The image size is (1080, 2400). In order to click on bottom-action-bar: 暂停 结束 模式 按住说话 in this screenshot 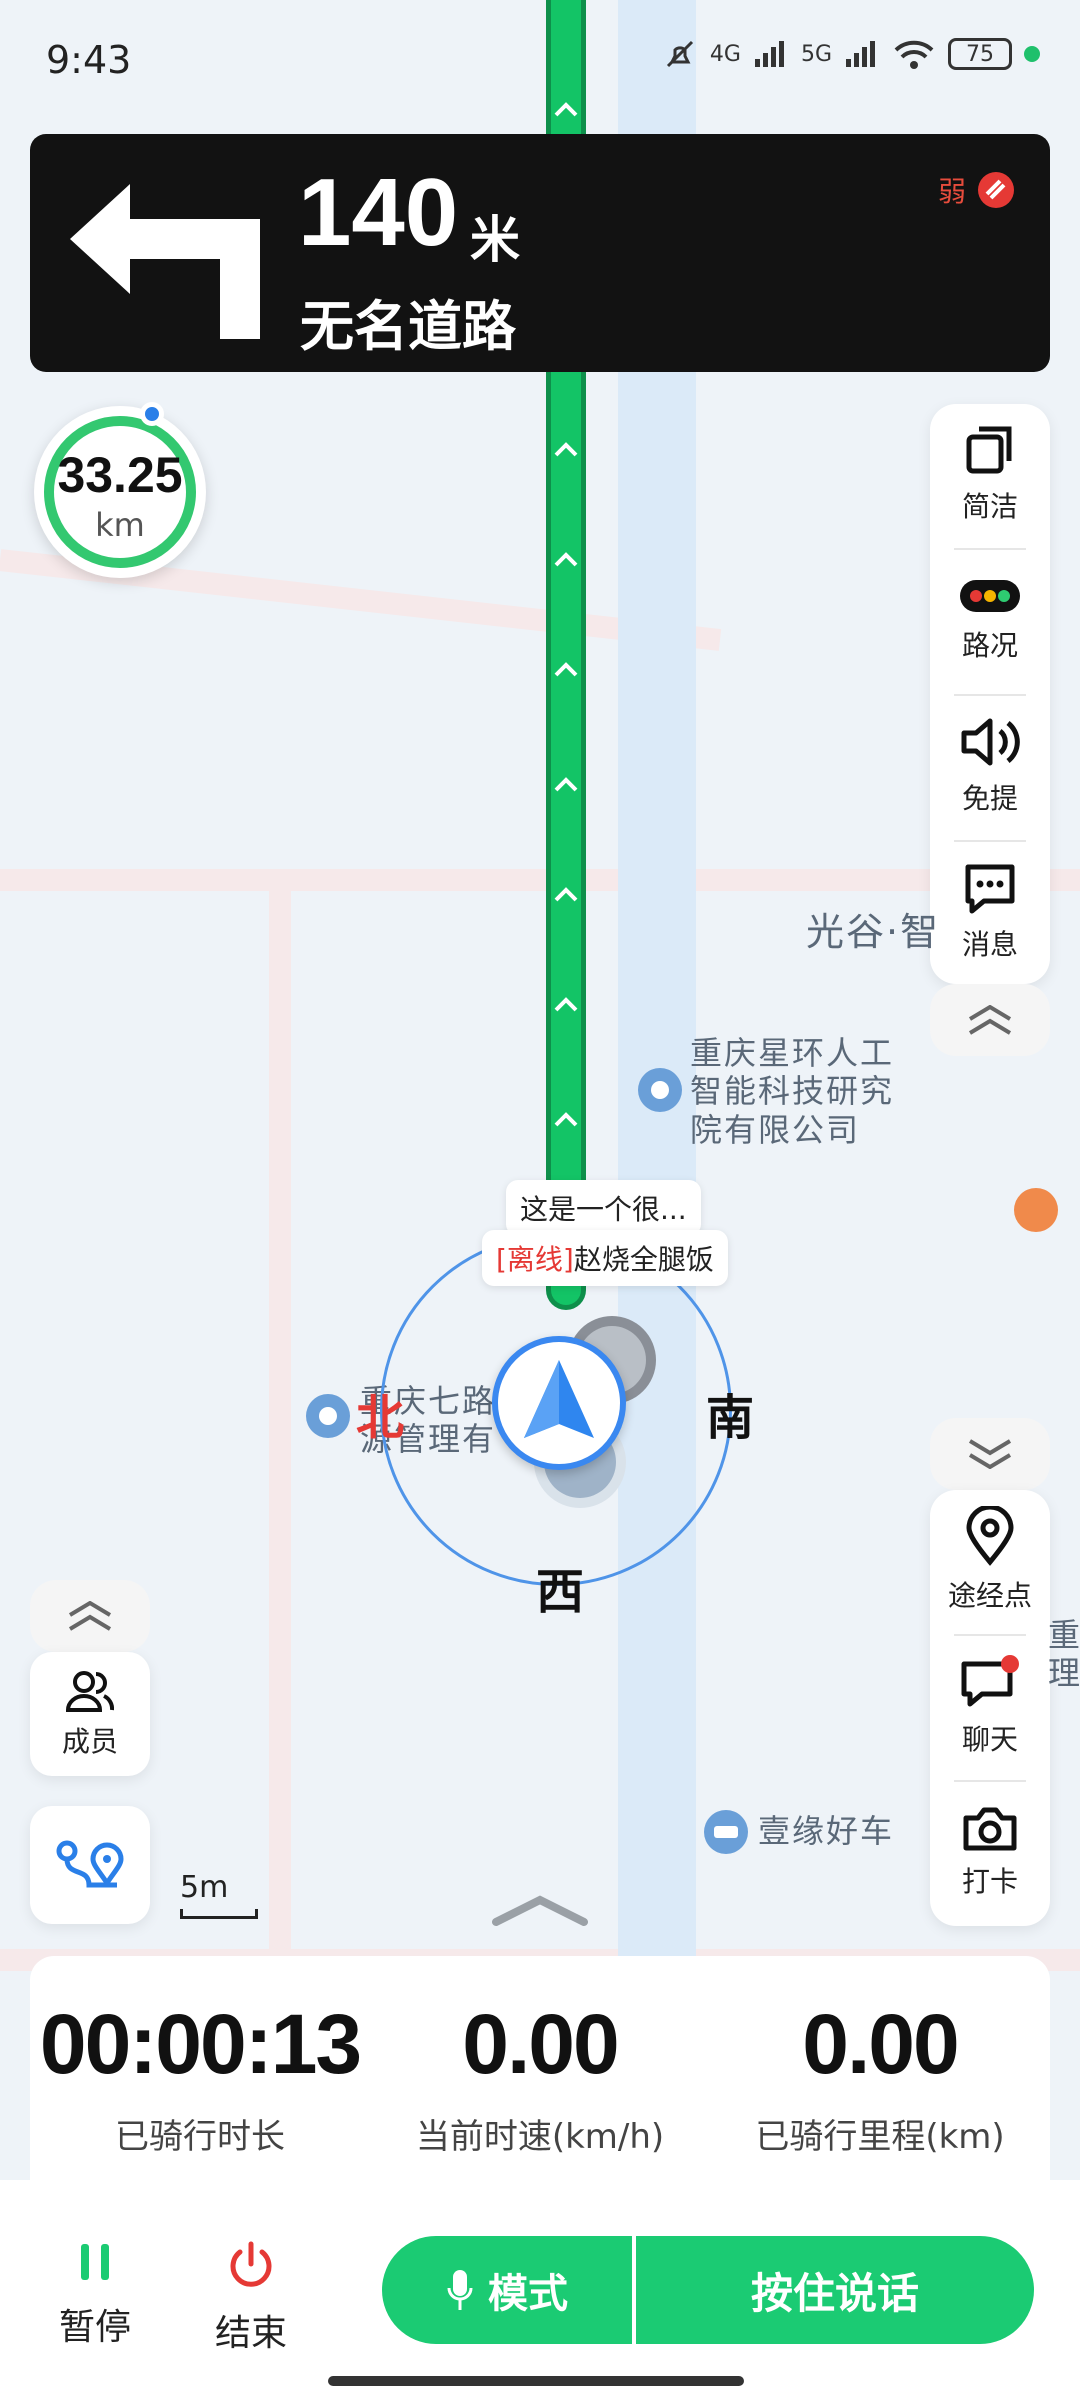, I will do `click(540, 2290)`.